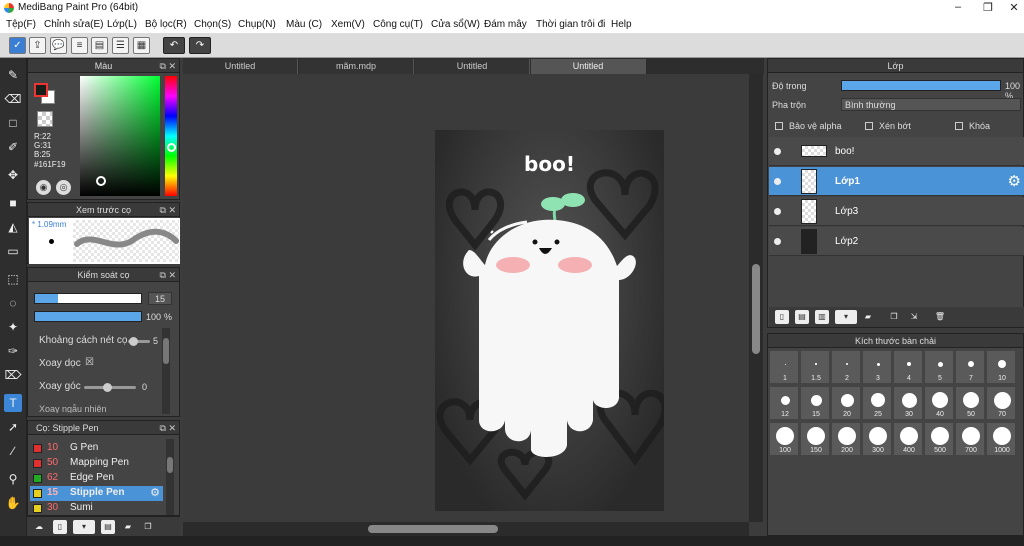 The width and height of the screenshot is (1024, 546). Describe the element at coordinates (908, 367) in the screenshot. I see `brush-size-cell: 4` at that location.